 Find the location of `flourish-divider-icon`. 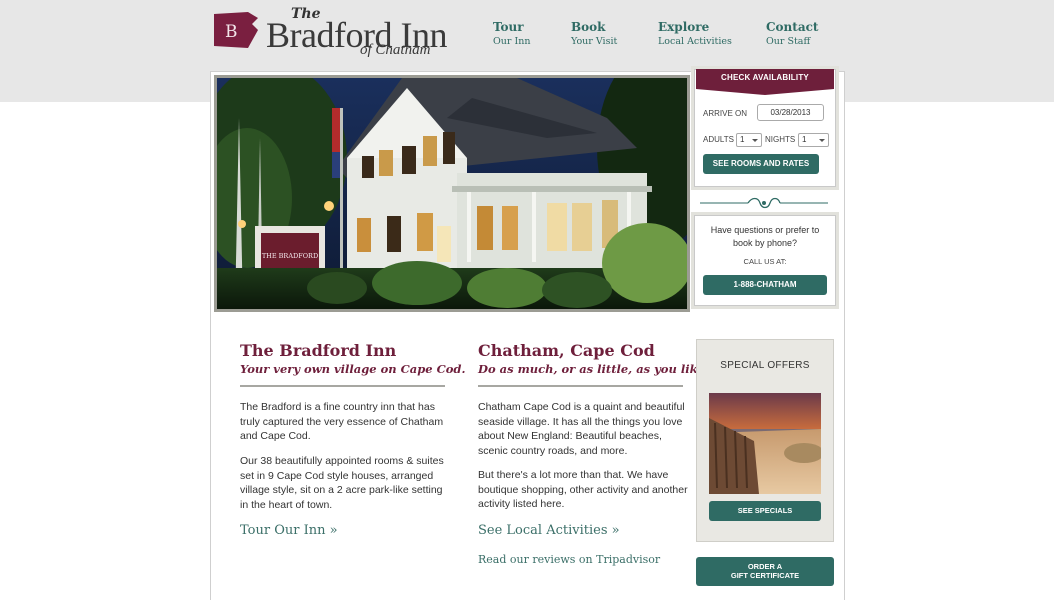

flourish-divider-icon is located at coordinates (764, 203).